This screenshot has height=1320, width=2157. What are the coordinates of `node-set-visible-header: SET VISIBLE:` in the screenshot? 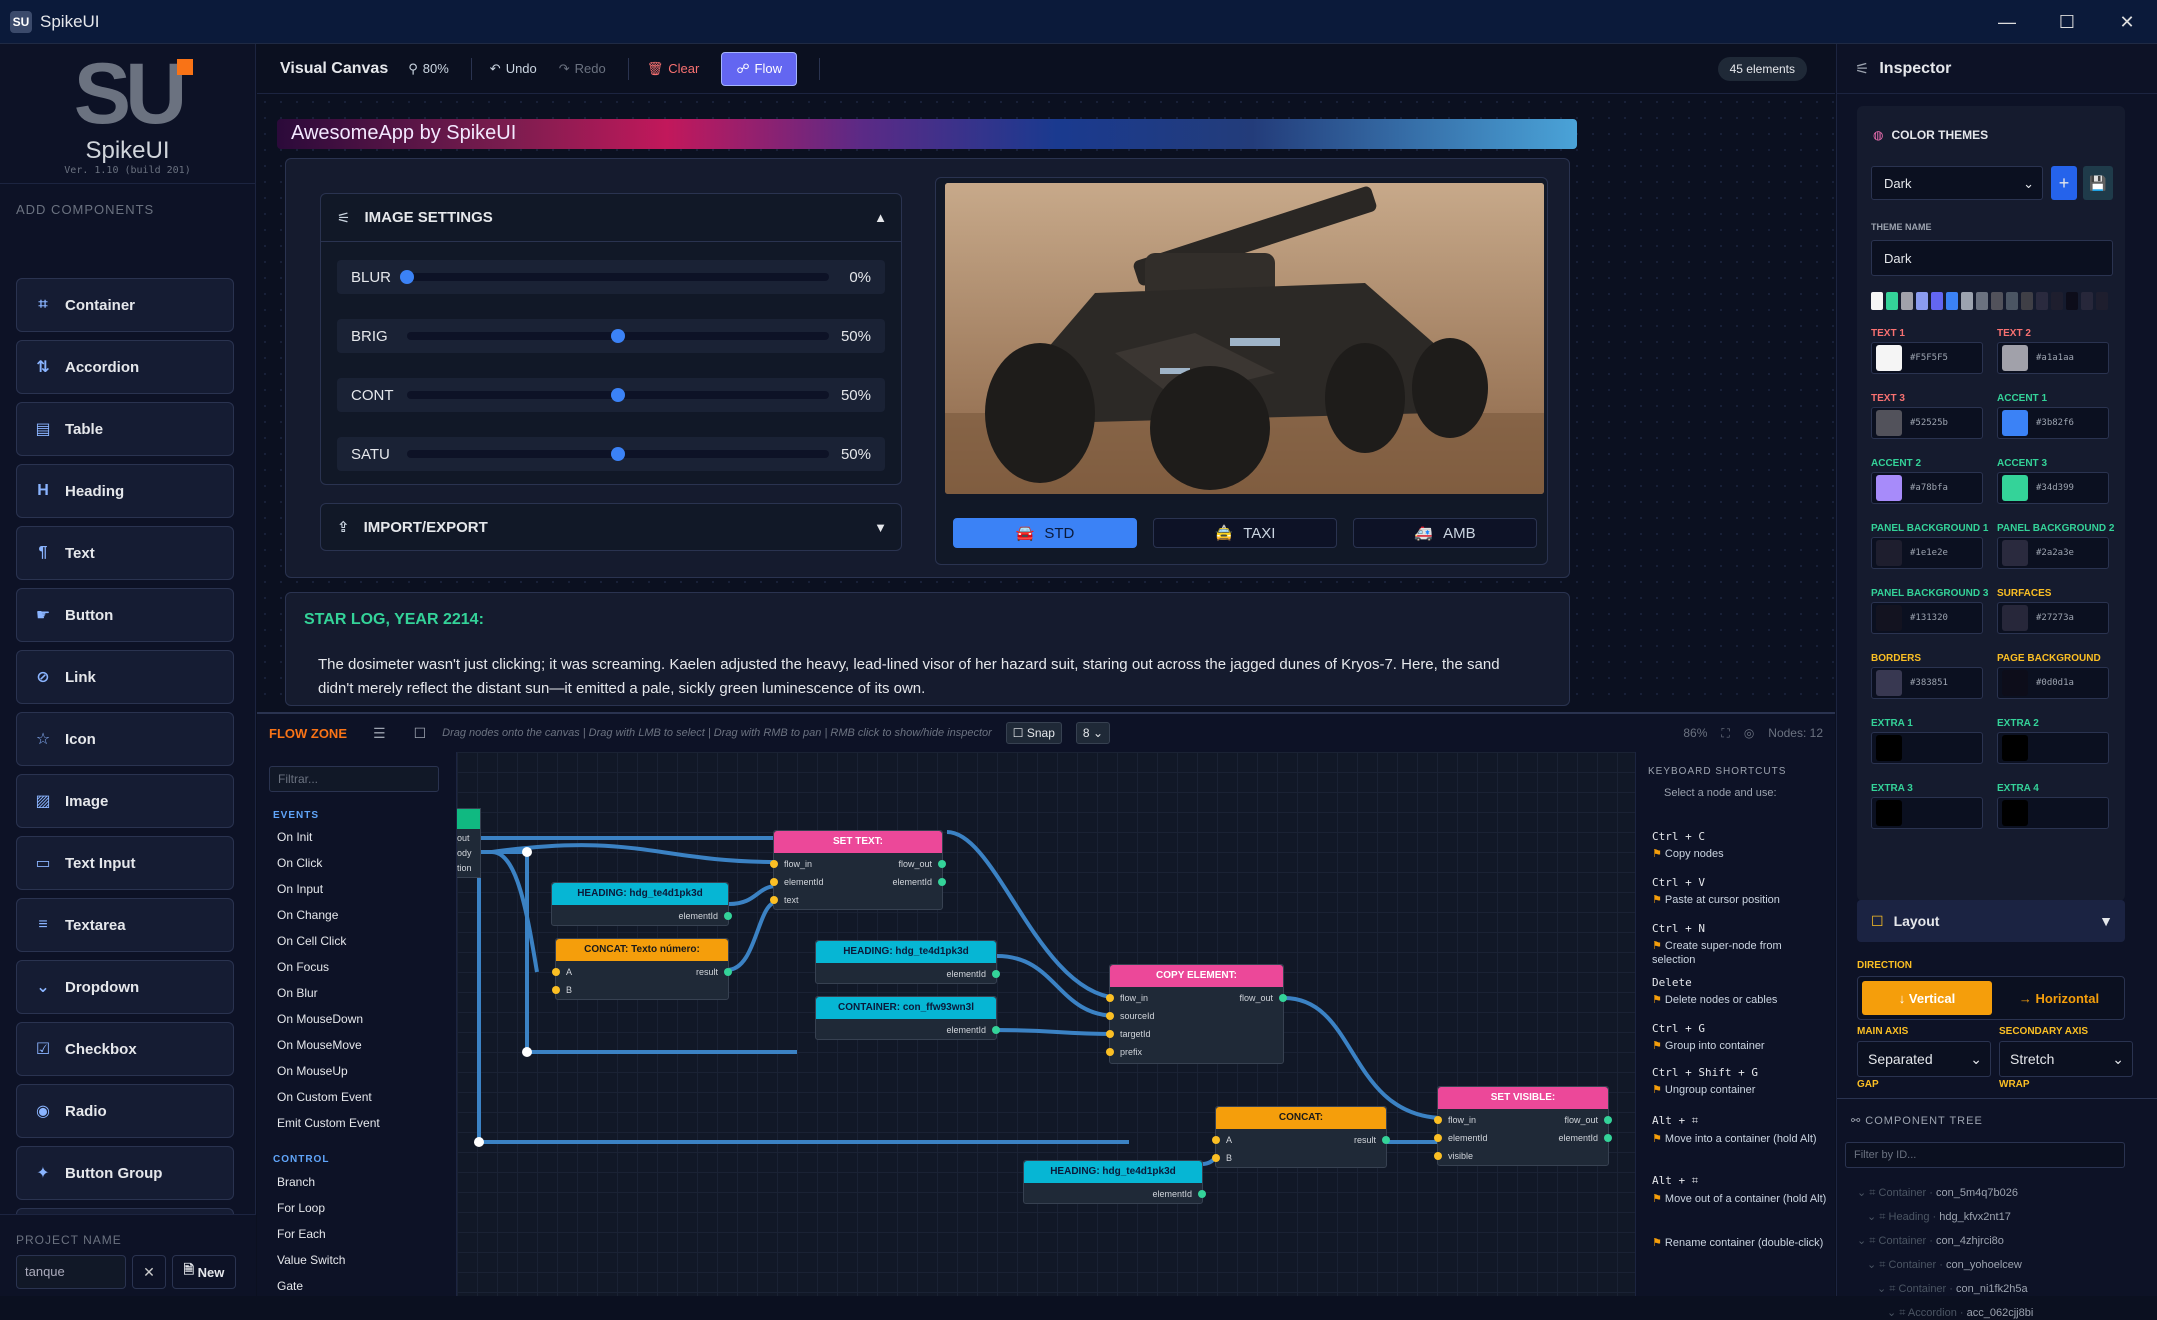 It's located at (1523, 1098).